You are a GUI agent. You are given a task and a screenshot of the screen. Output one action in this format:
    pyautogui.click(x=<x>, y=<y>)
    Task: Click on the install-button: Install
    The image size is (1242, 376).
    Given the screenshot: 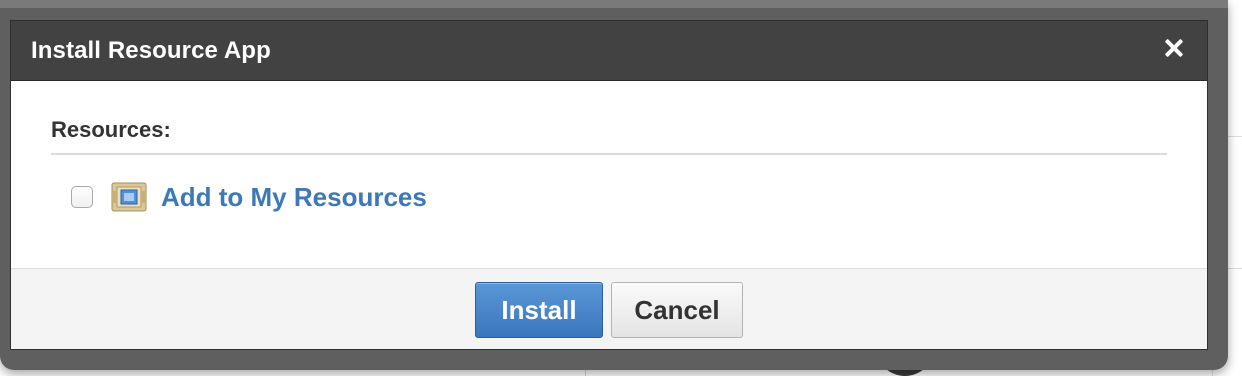 What is the action you would take?
    pyautogui.click(x=539, y=310)
    